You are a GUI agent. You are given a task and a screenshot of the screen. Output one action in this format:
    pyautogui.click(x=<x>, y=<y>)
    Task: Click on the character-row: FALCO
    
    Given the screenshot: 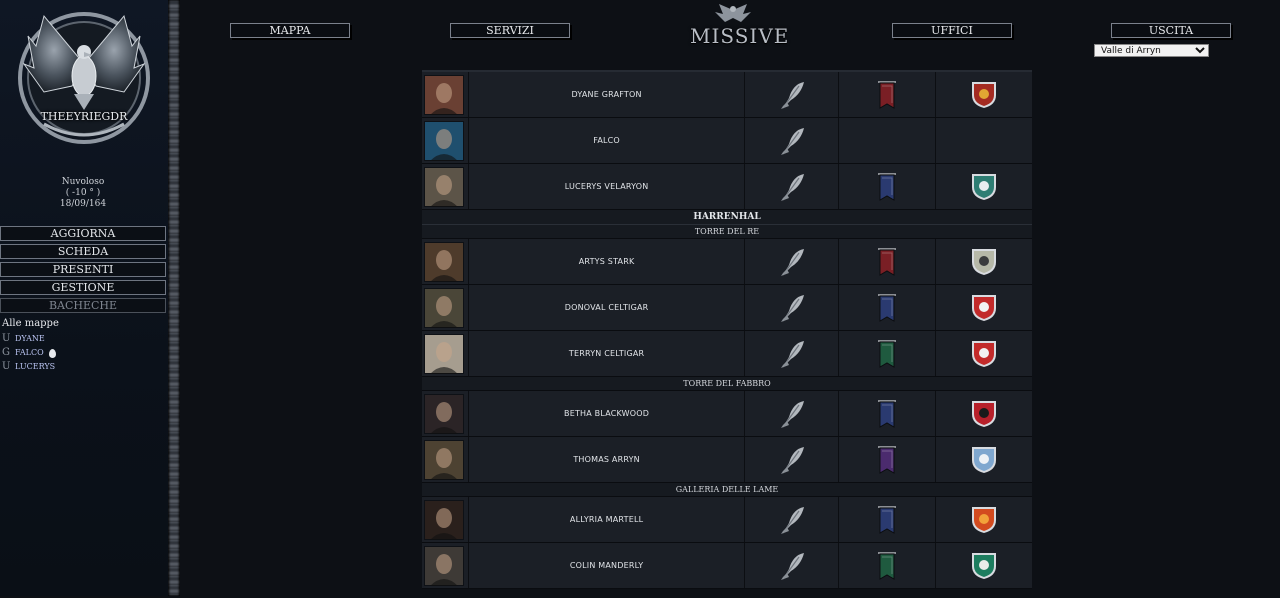 What is the action you would take?
    pyautogui.click(x=727, y=141)
    